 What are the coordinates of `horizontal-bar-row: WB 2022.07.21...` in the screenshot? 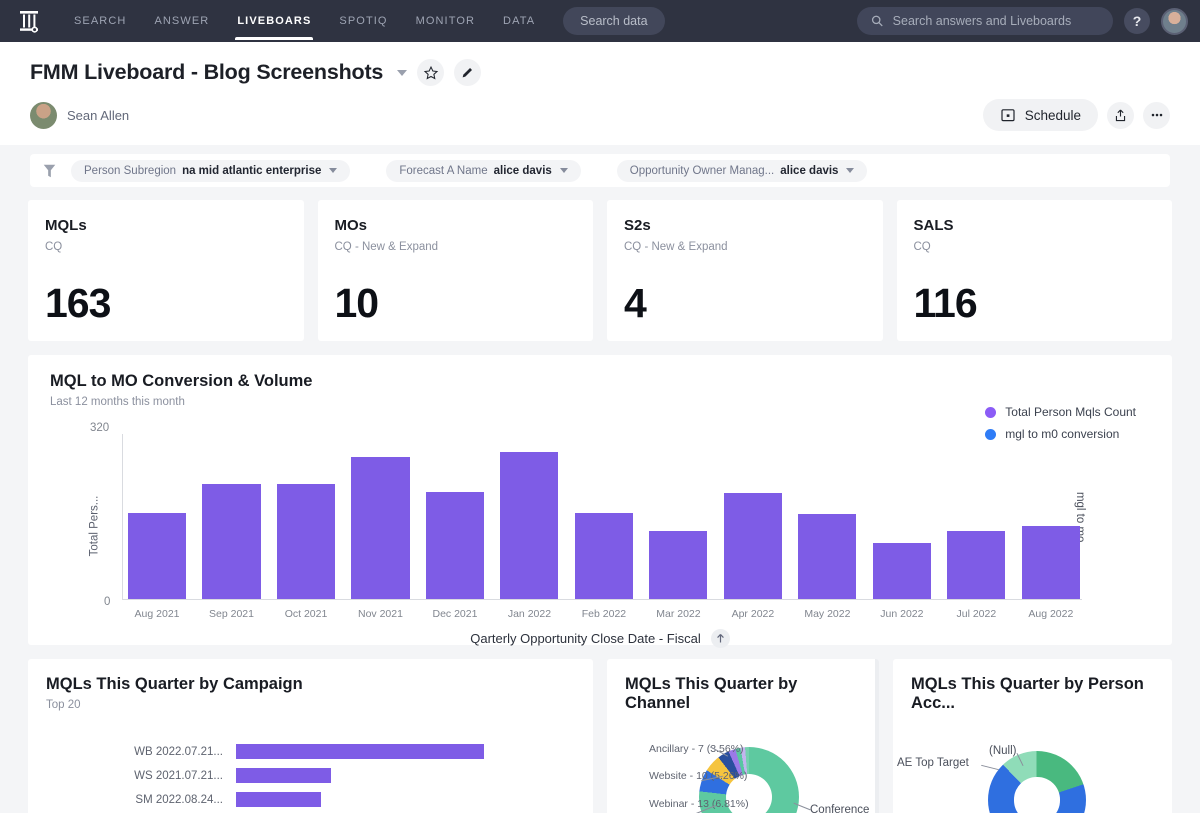 It's located at (310, 751).